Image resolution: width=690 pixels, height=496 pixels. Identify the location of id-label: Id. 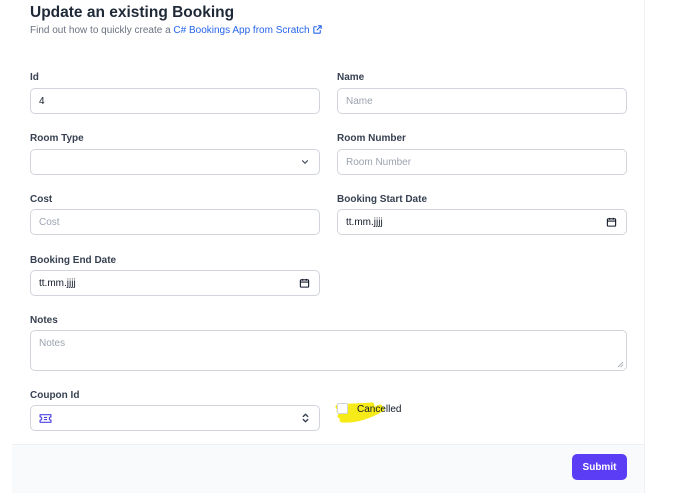
(34, 77).